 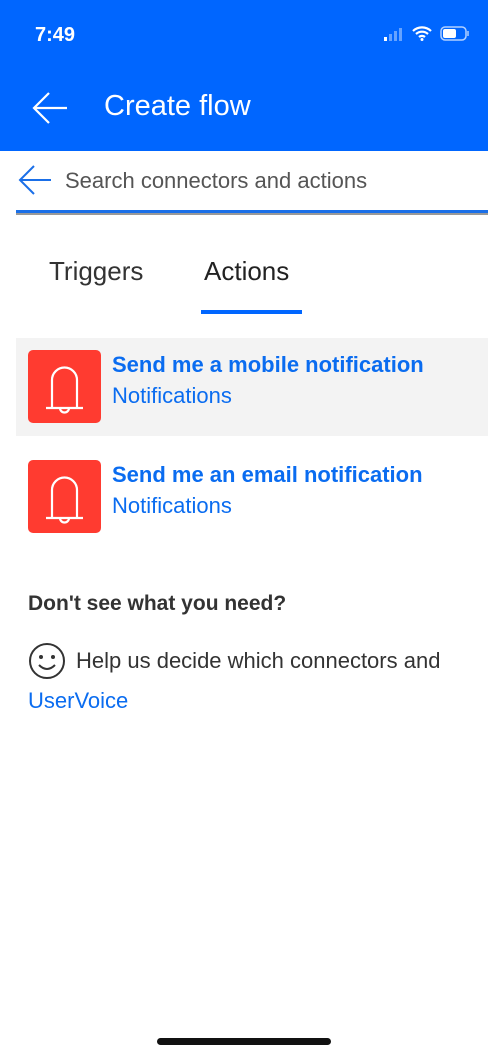 What do you see at coordinates (267, 474) in the screenshot?
I see `item-title: Send me an email notification` at bounding box center [267, 474].